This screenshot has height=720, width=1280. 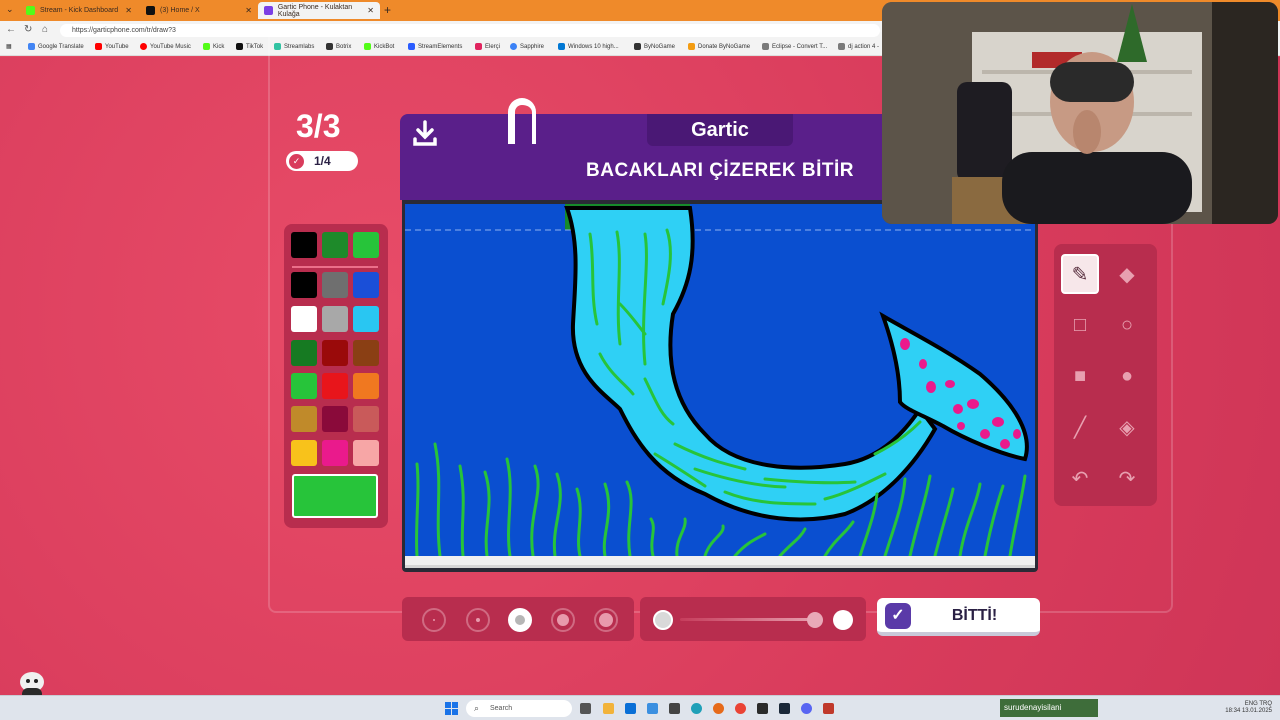 What do you see at coordinates (1127, 274) in the screenshot?
I see `eraser-icon: ◆` at bounding box center [1127, 274].